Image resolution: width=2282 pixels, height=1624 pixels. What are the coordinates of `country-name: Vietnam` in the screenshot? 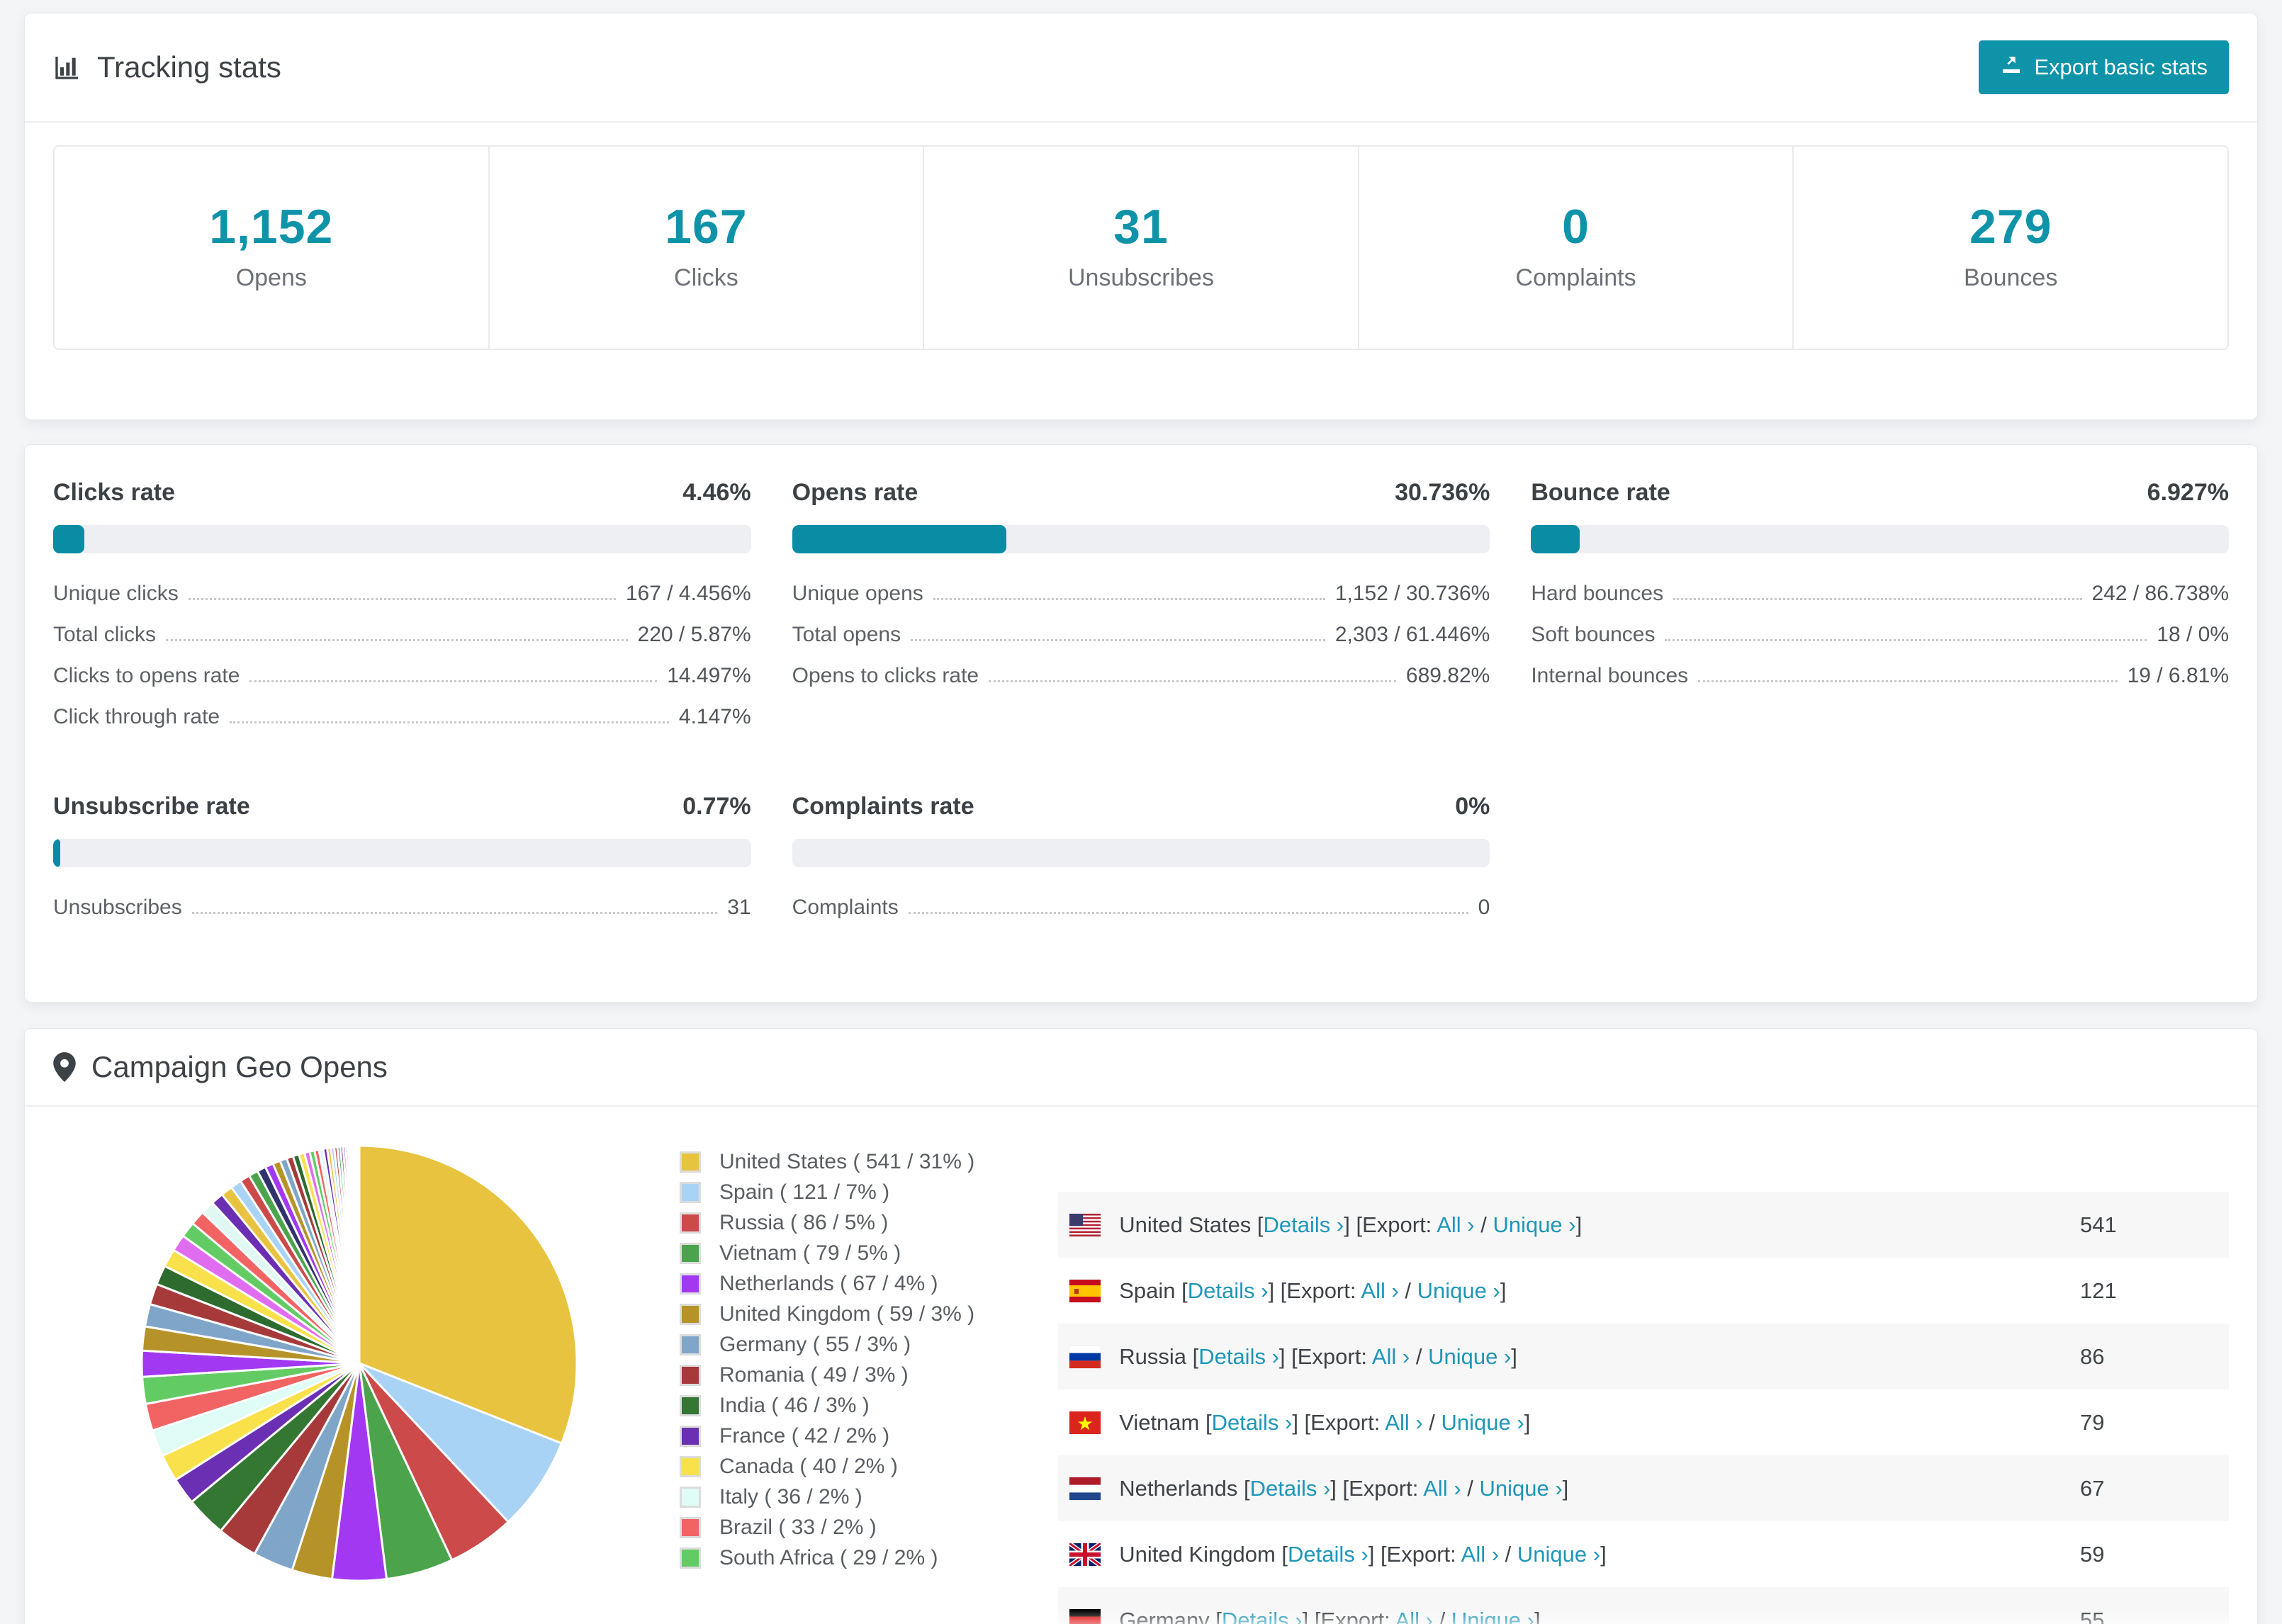 It's located at (1159, 1422).